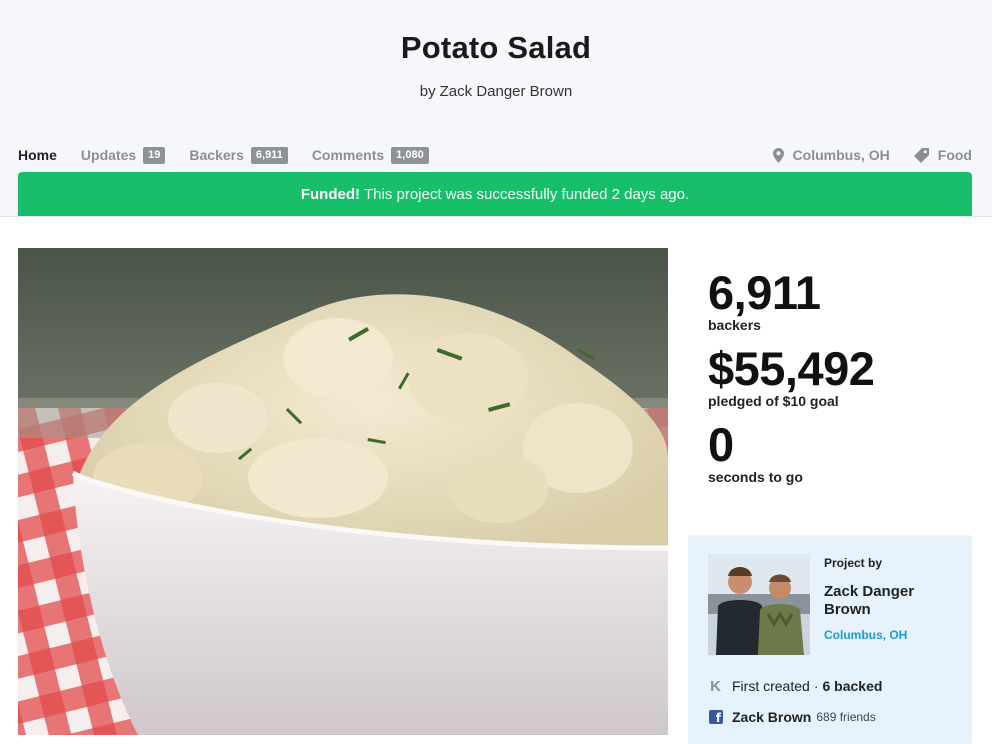 The image size is (992, 744). I want to click on avatar, so click(759, 604).